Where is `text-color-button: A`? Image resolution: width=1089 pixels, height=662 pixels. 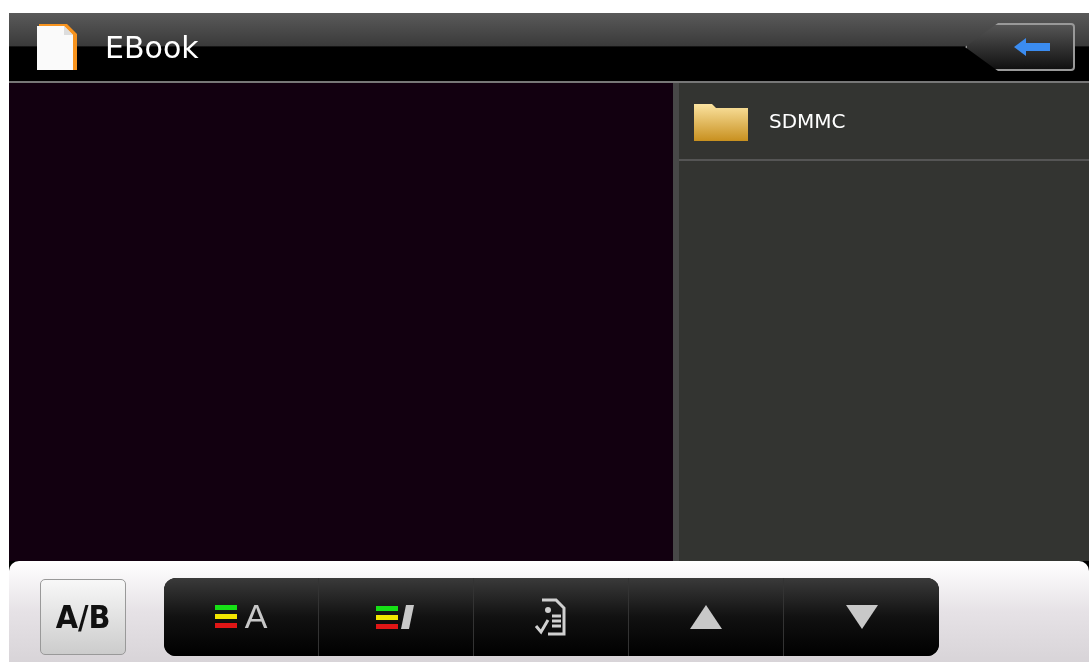
text-color-button: A is located at coordinates (241, 616).